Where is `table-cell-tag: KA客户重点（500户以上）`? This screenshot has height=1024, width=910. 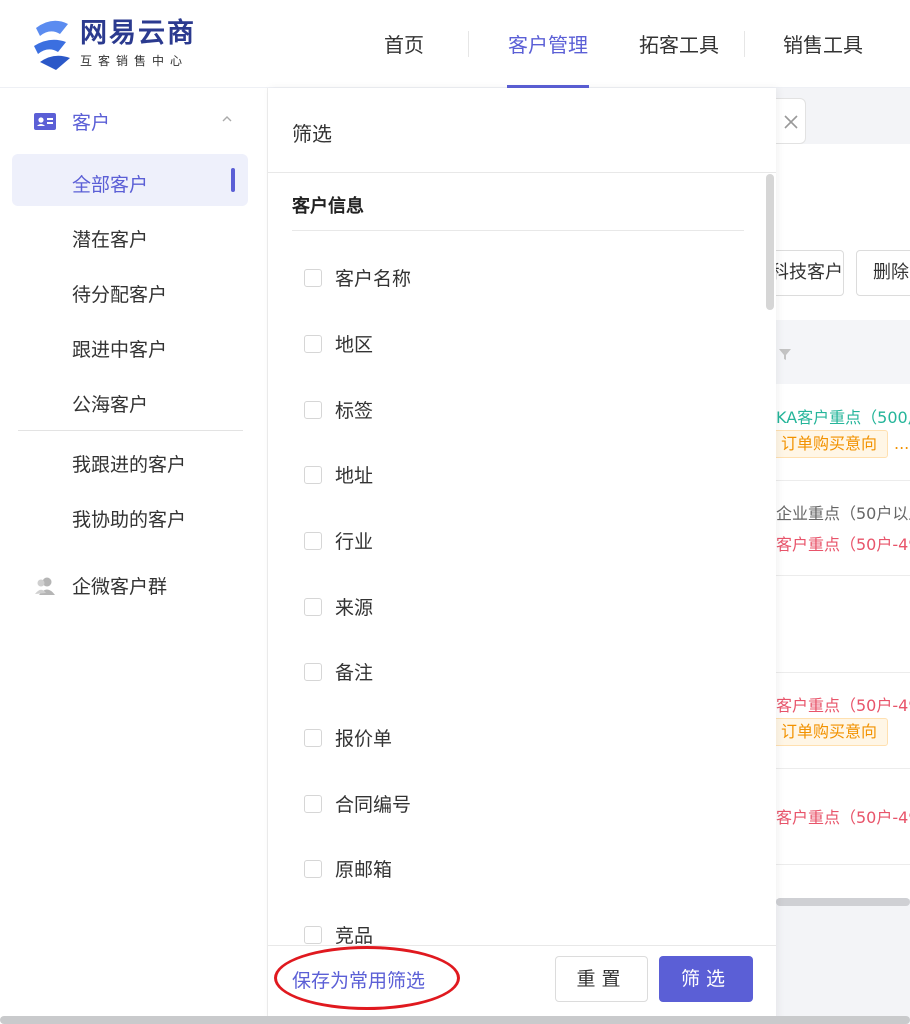 table-cell-tag: KA客户重点（500户以上） is located at coordinates (843, 417).